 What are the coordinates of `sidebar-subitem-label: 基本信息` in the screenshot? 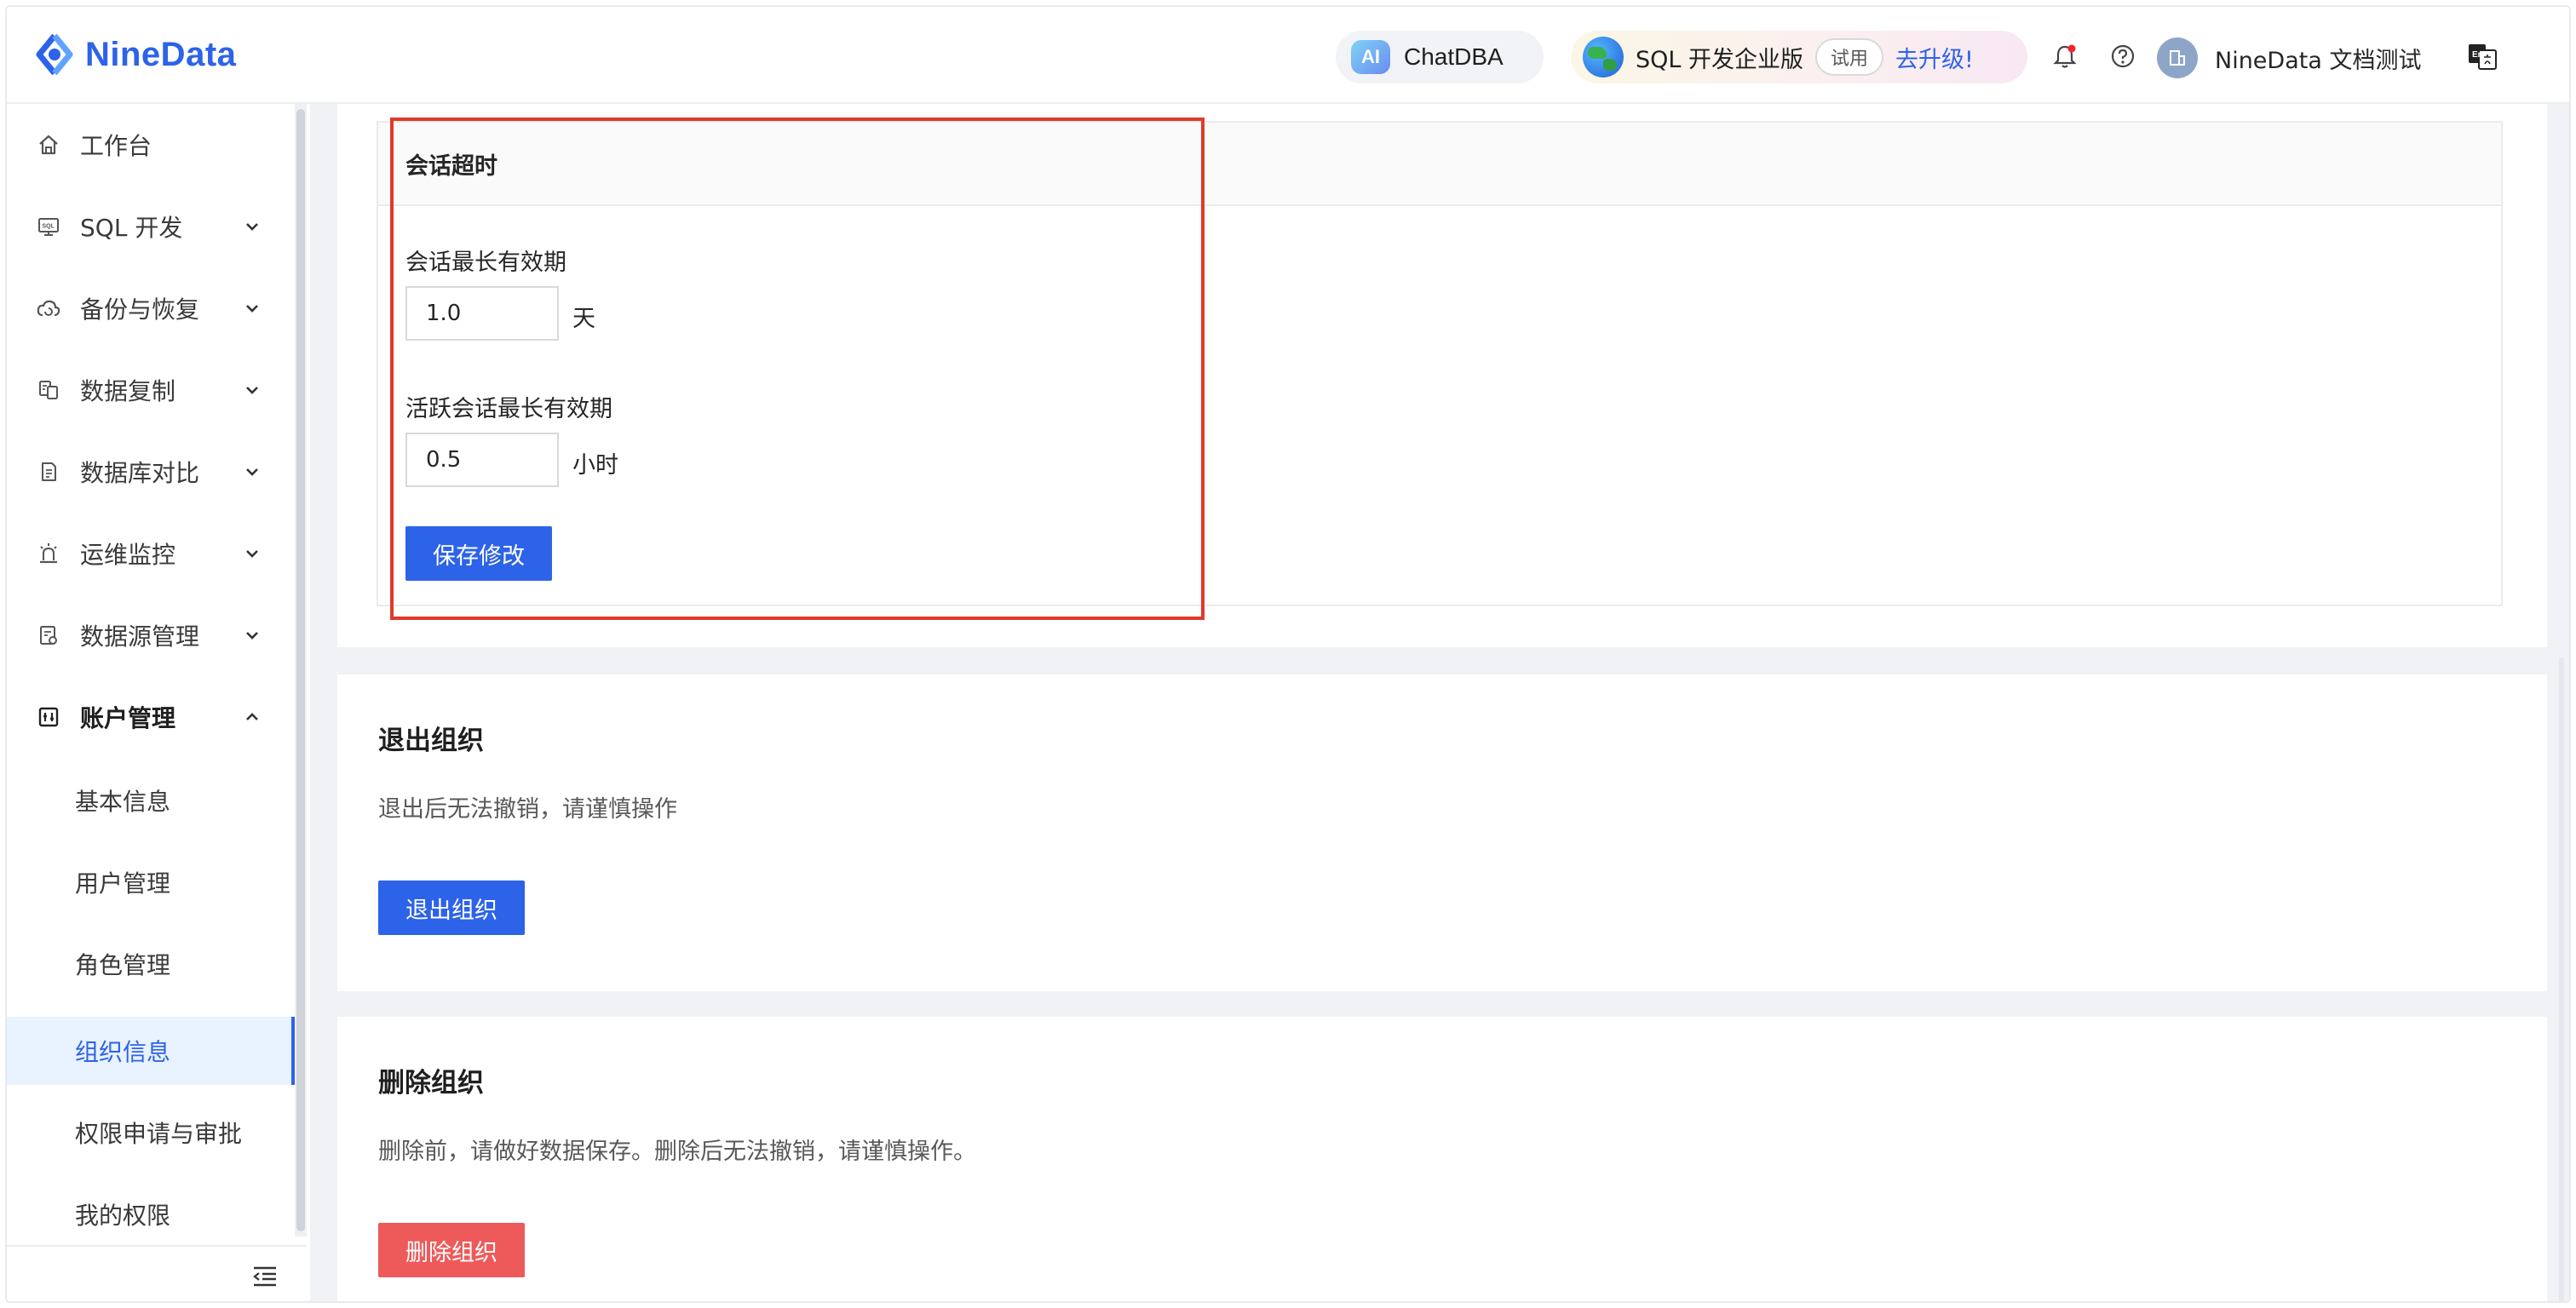 It's located at (123, 802).